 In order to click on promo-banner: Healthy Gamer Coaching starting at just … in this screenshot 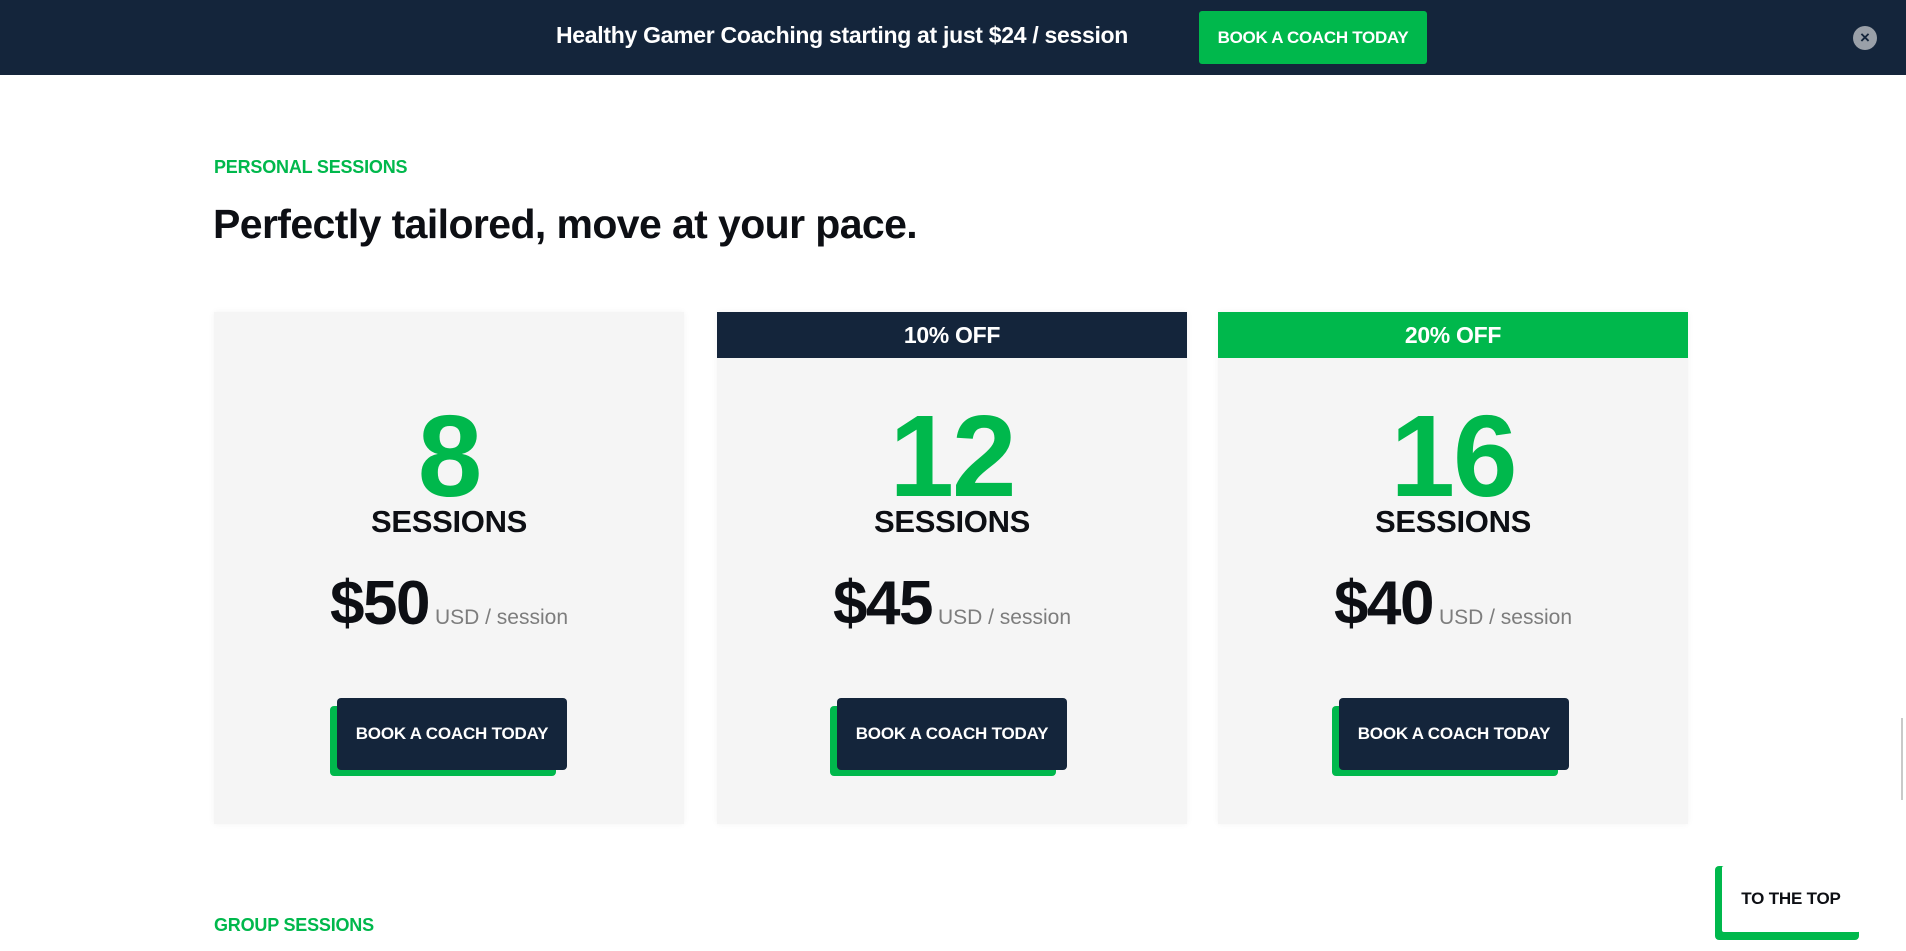, I will do `click(953, 37)`.